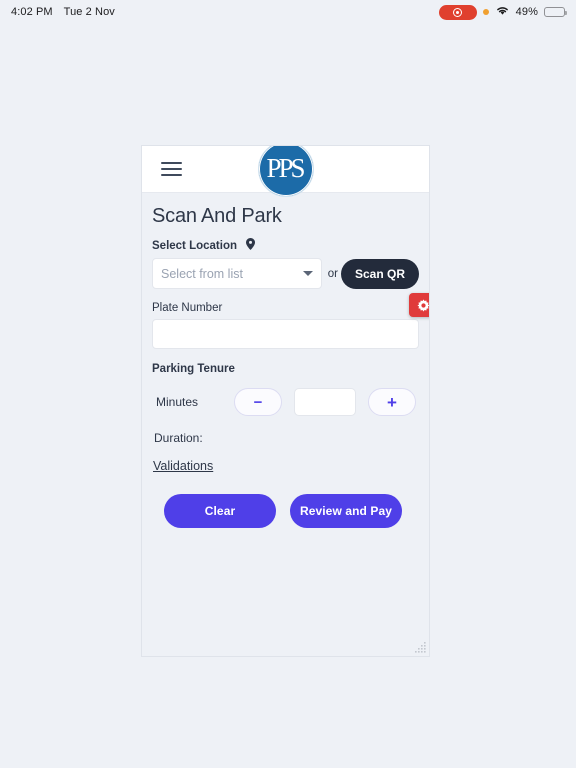 Image resolution: width=576 pixels, height=768 pixels. What do you see at coordinates (285, 511) in the screenshot?
I see `action-buttons-row: Clear Review and Pay` at bounding box center [285, 511].